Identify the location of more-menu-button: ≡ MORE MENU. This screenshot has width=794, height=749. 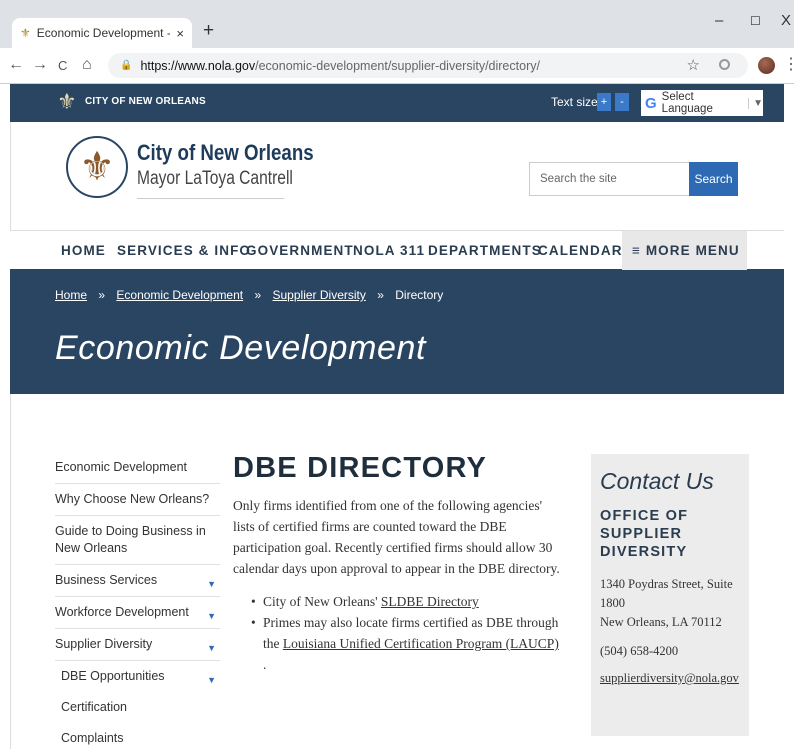
(684, 250).